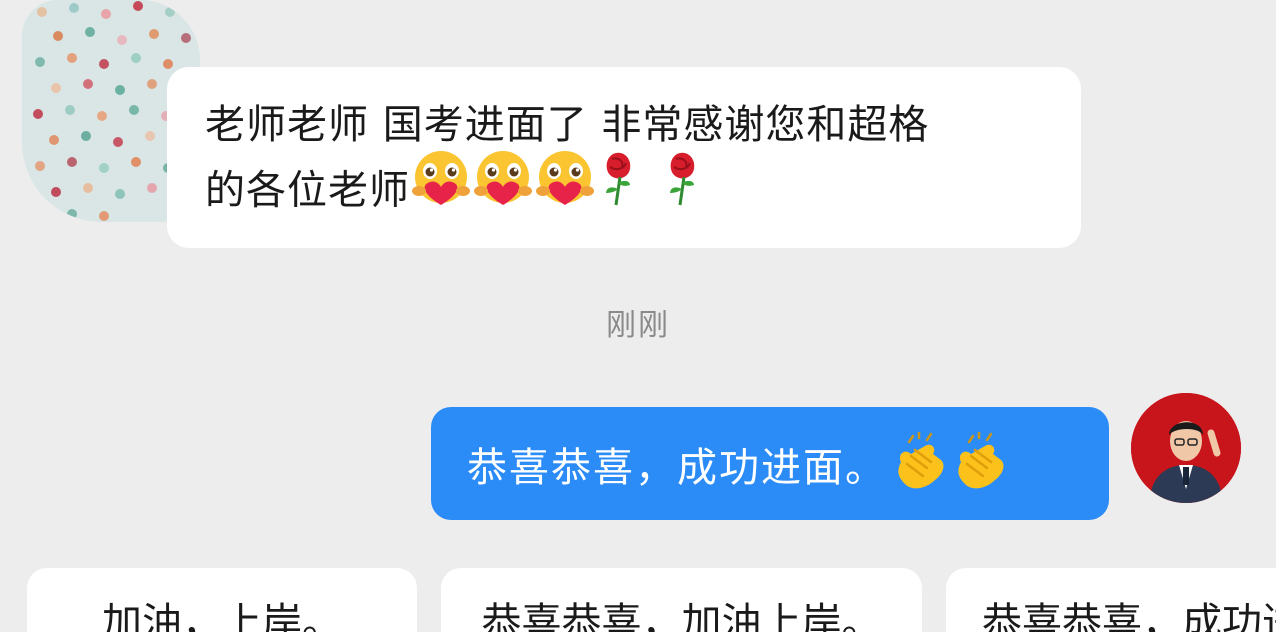 This screenshot has height=632, width=1276. I want to click on outgoing-message-text: 恭喜恭喜，成功进面。, so click(677, 467).